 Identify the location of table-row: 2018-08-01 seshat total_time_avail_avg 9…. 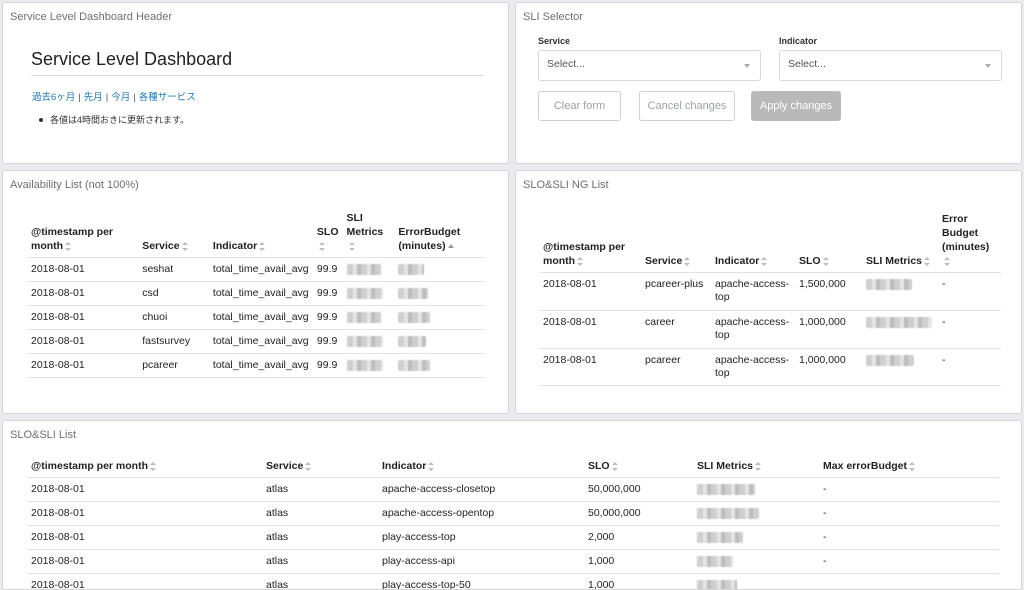
(256, 269).